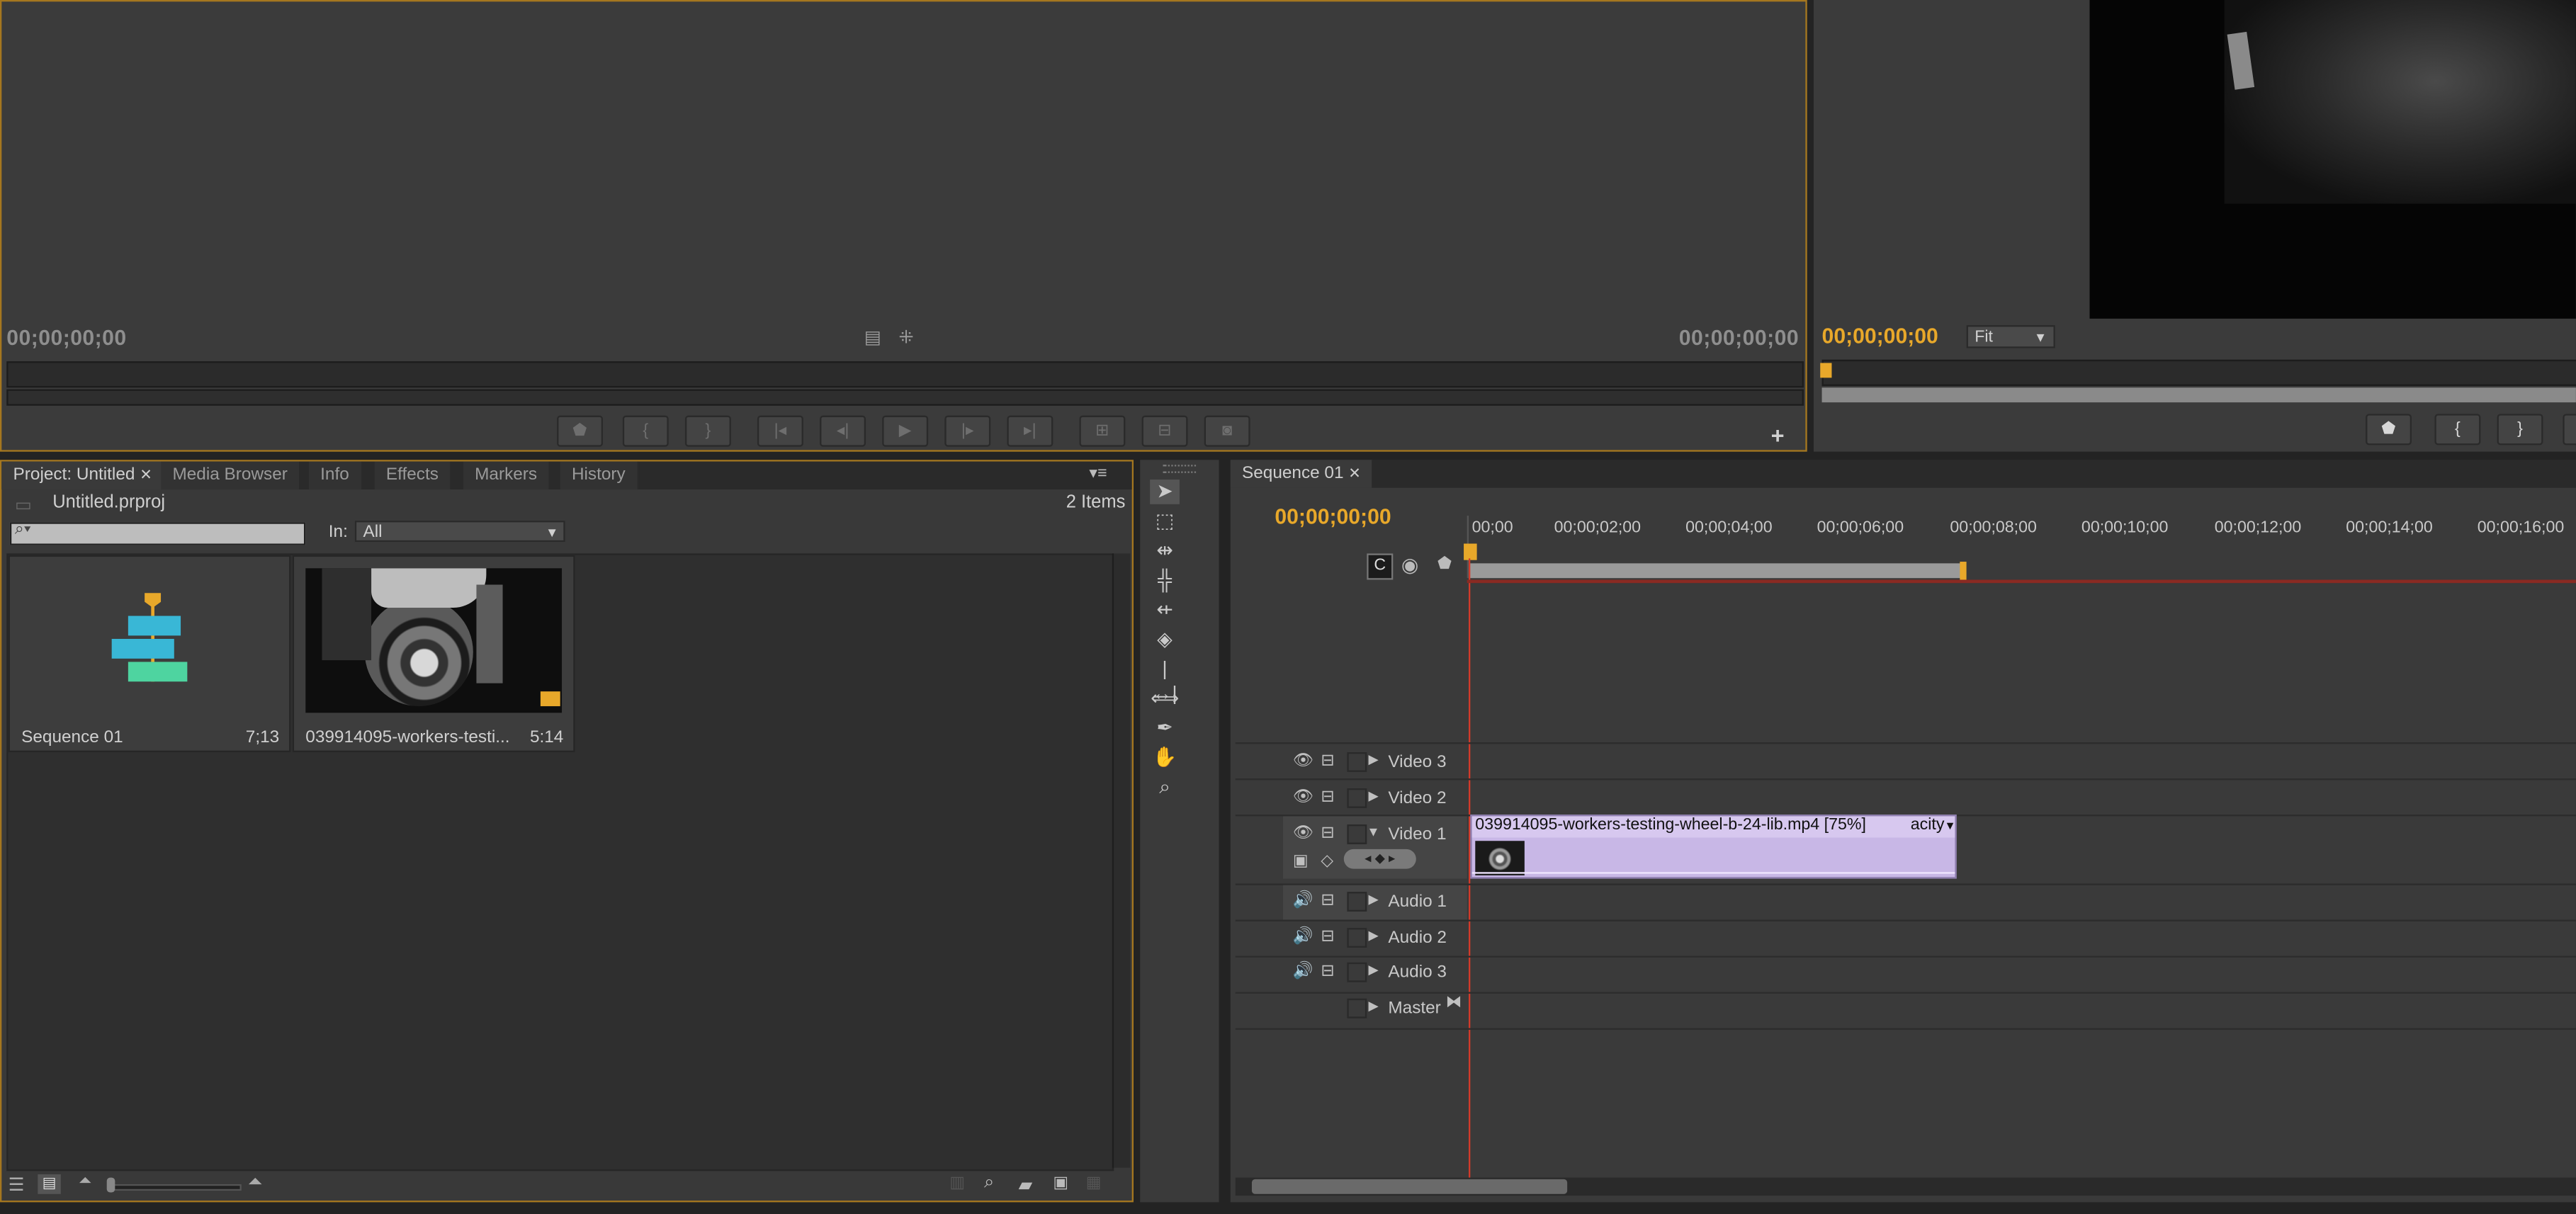 This screenshot has height=1214, width=2576. I want to click on plus-icon: +, so click(1778, 435).